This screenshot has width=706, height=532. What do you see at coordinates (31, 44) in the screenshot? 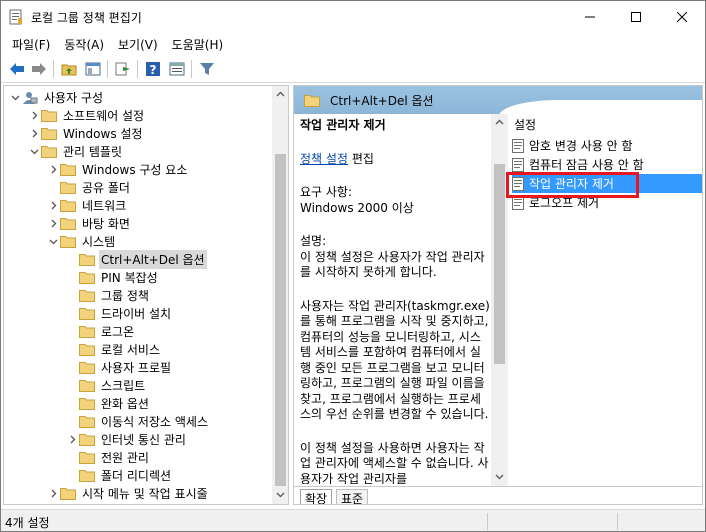
I see `menu-file: 파일(F)` at bounding box center [31, 44].